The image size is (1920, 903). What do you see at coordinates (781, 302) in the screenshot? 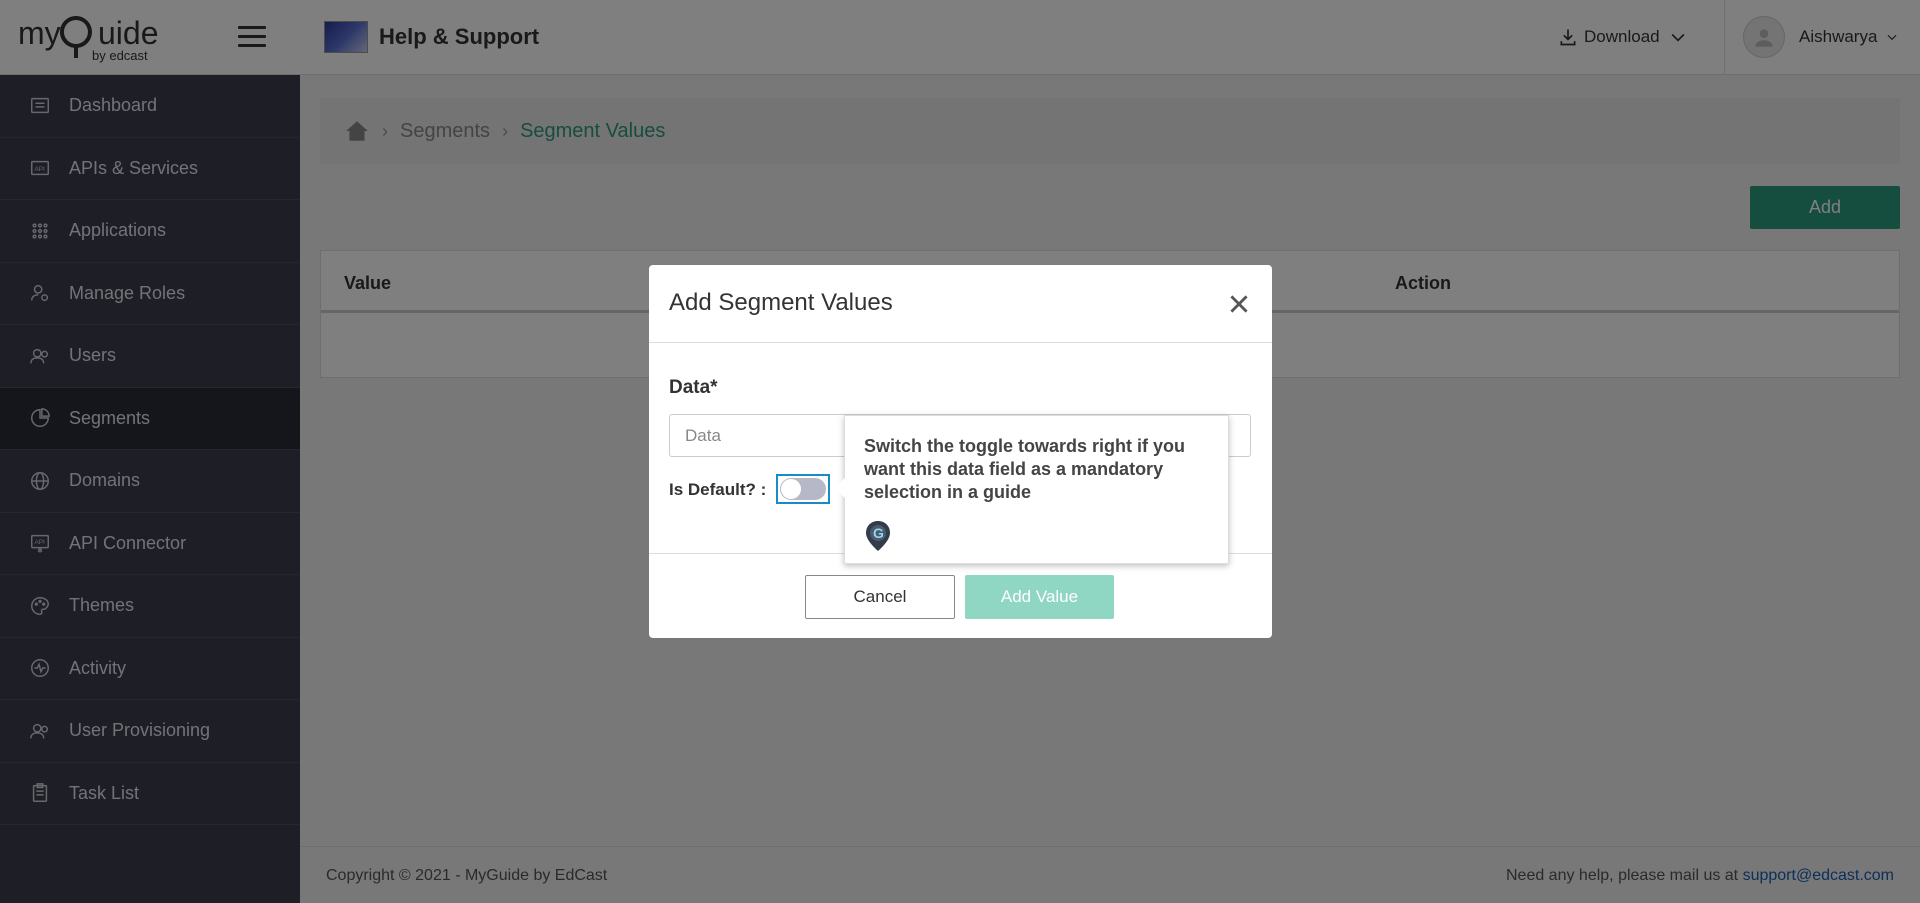
I see `modal-title: Add Segment Values` at bounding box center [781, 302].